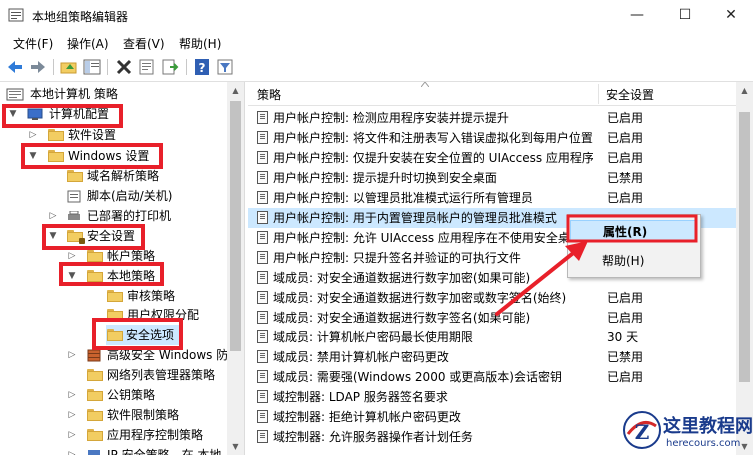  I want to click on group-policy-app-icon, so click(16, 15).